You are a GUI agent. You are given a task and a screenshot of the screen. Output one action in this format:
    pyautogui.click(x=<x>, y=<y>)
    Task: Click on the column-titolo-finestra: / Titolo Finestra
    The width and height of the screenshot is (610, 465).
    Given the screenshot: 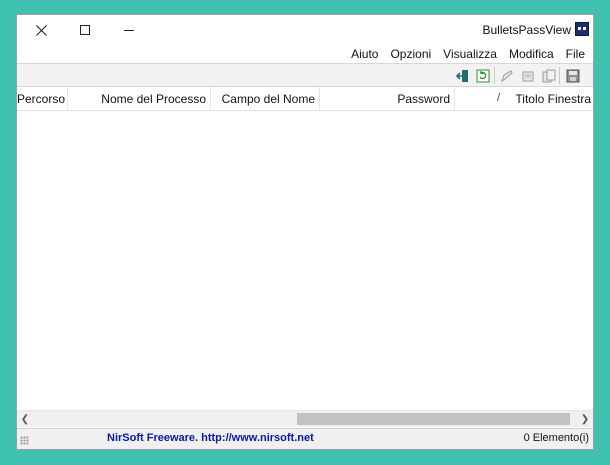 What is the action you would take?
    pyautogui.click(x=523, y=99)
    